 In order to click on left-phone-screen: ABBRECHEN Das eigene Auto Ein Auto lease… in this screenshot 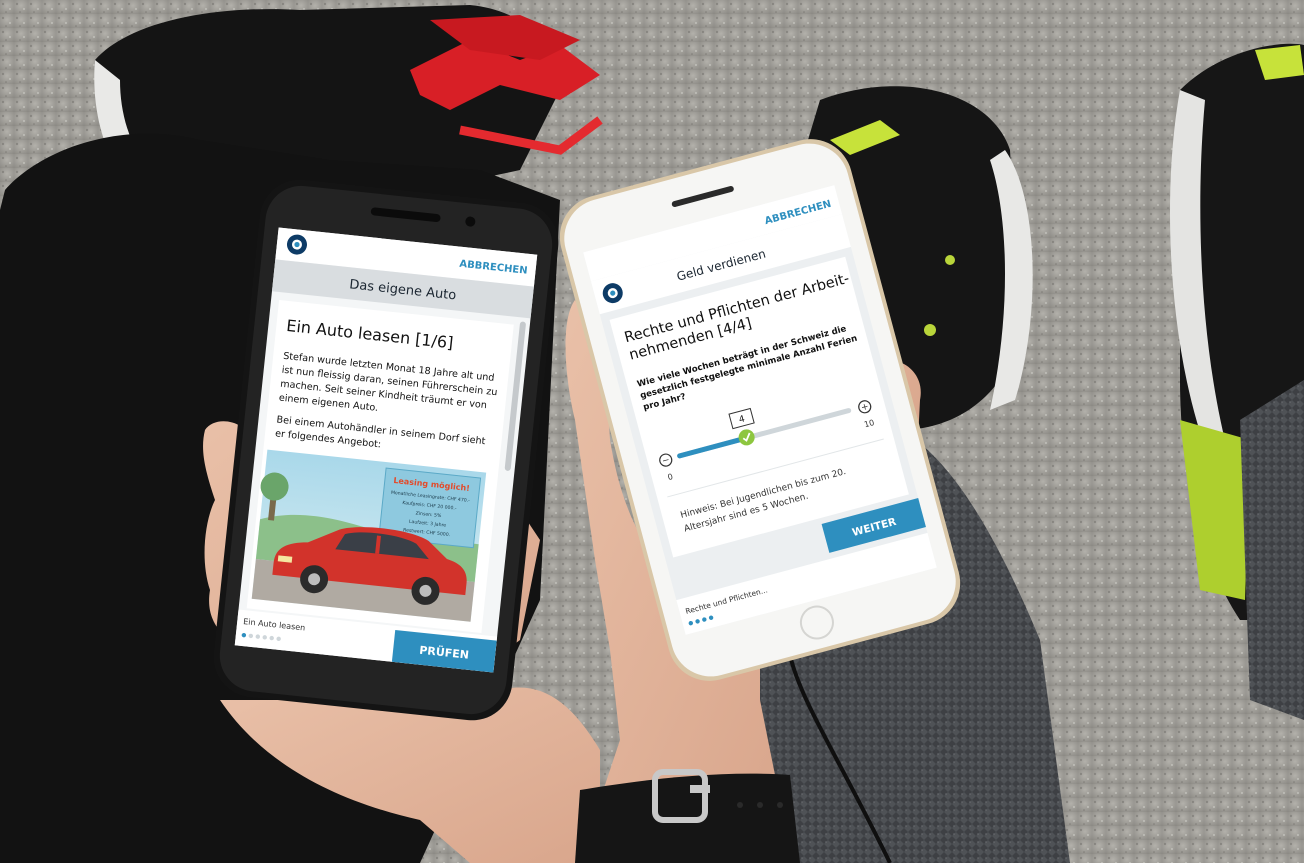, I will do `click(386, 450)`.